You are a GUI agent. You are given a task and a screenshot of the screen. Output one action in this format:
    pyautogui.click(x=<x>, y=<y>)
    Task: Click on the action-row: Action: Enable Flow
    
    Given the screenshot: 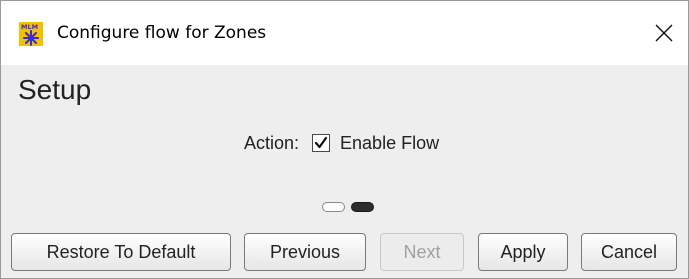 What is the action you would take?
    pyautogui.click(x=341, y=143)
    